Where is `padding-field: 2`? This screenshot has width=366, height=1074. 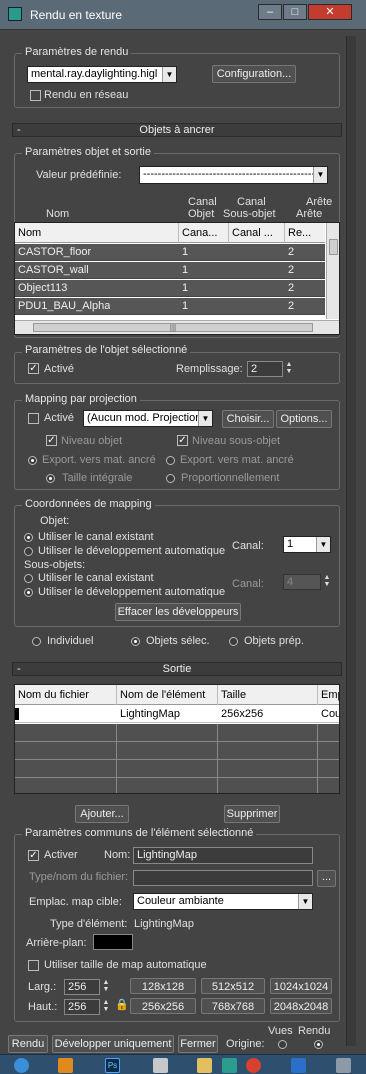 padding-field: 2 is located at coordinates (265, 369).